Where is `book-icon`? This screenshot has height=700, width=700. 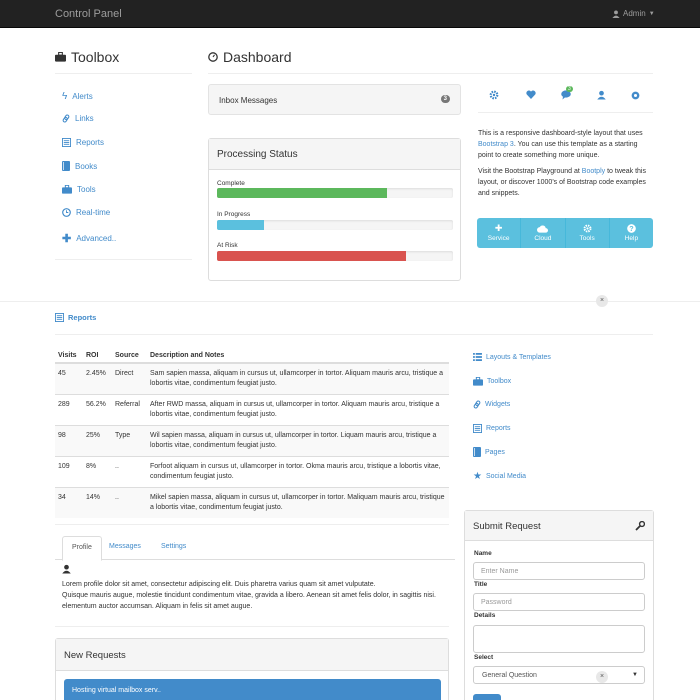 book-icon is located at coordinates (477, 452).